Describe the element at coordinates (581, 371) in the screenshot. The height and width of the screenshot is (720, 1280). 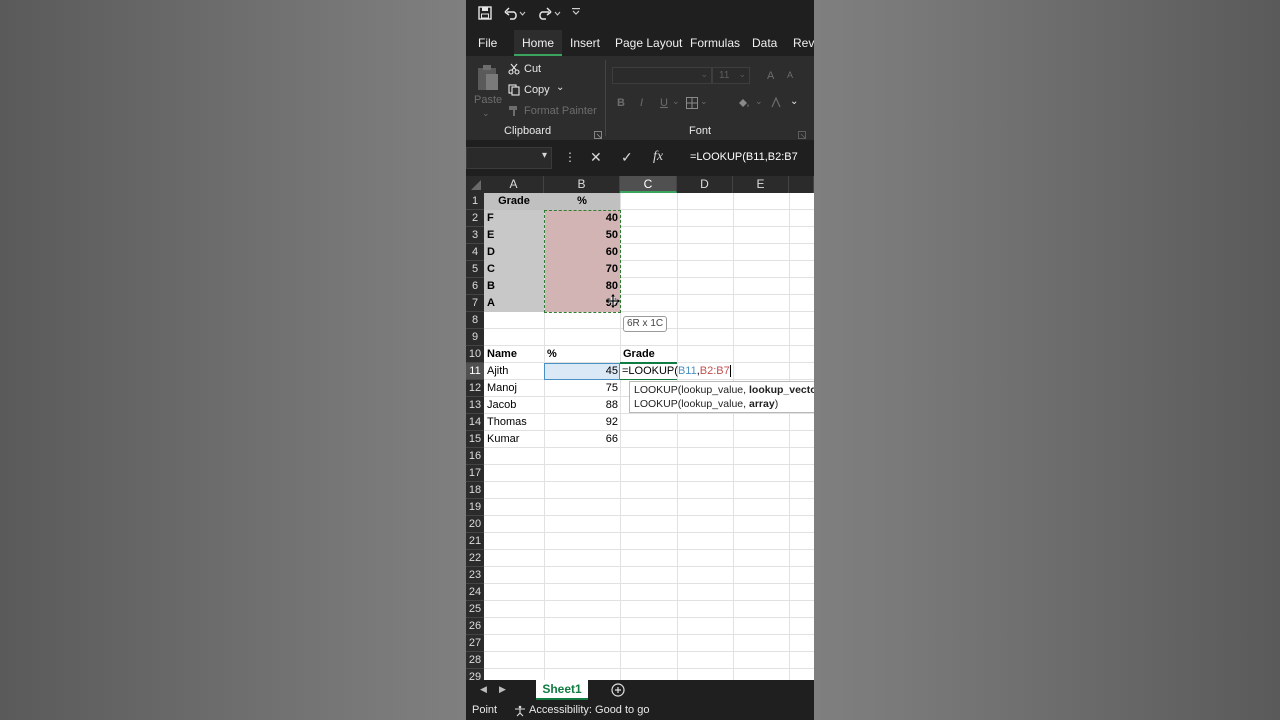
I see `student-pct-cell: 45` at that location.